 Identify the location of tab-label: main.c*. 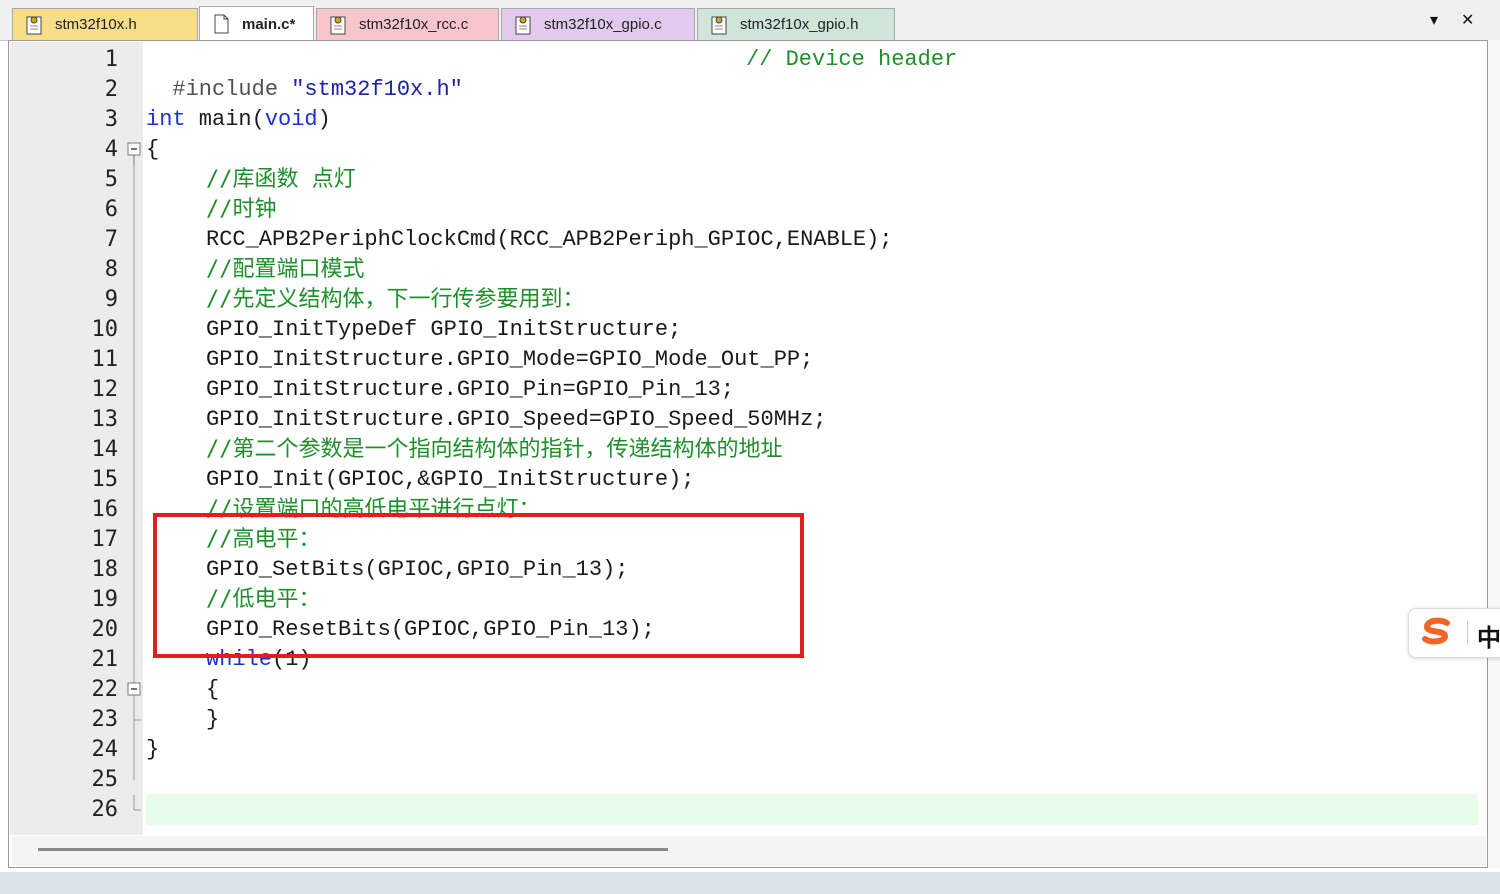
(269, 24).